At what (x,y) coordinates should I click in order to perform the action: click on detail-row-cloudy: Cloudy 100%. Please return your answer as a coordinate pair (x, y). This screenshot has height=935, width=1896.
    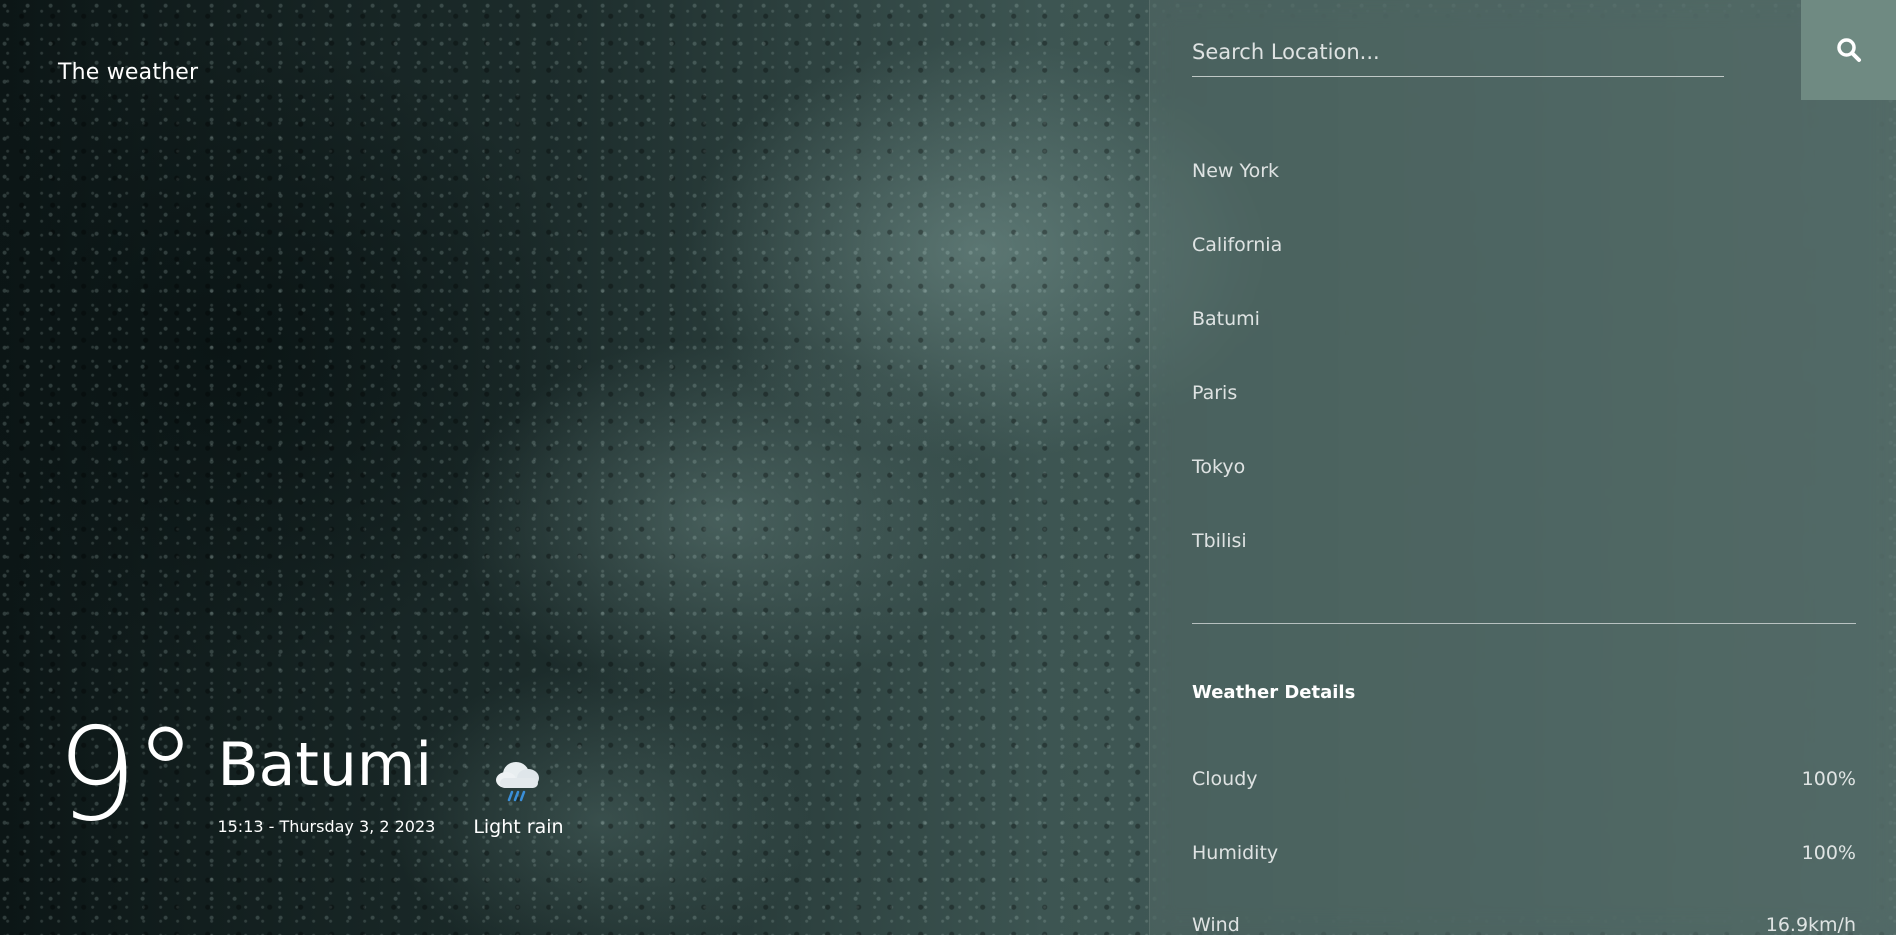
    Looking at the image, I should click on (1524, 779).